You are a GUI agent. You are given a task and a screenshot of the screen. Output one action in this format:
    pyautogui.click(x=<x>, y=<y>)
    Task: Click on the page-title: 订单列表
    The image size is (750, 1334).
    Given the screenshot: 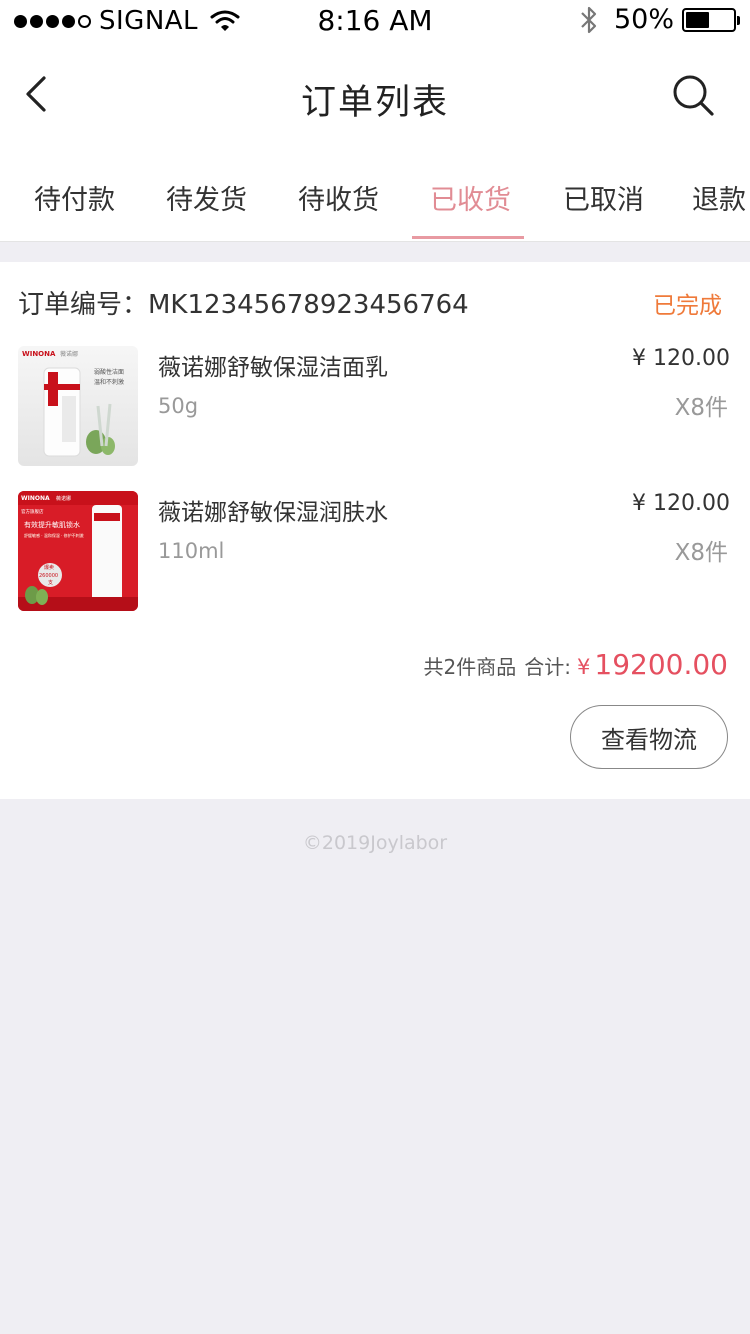 What is the action you would take?
    pyautogui.click(x=374, y=103)
    